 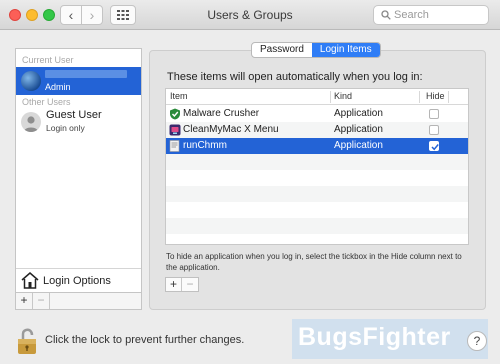 What do you see at coordinates (205, 145) in the screenshot?
I see `item-name: runChmm` at bounding box center [205, 145].